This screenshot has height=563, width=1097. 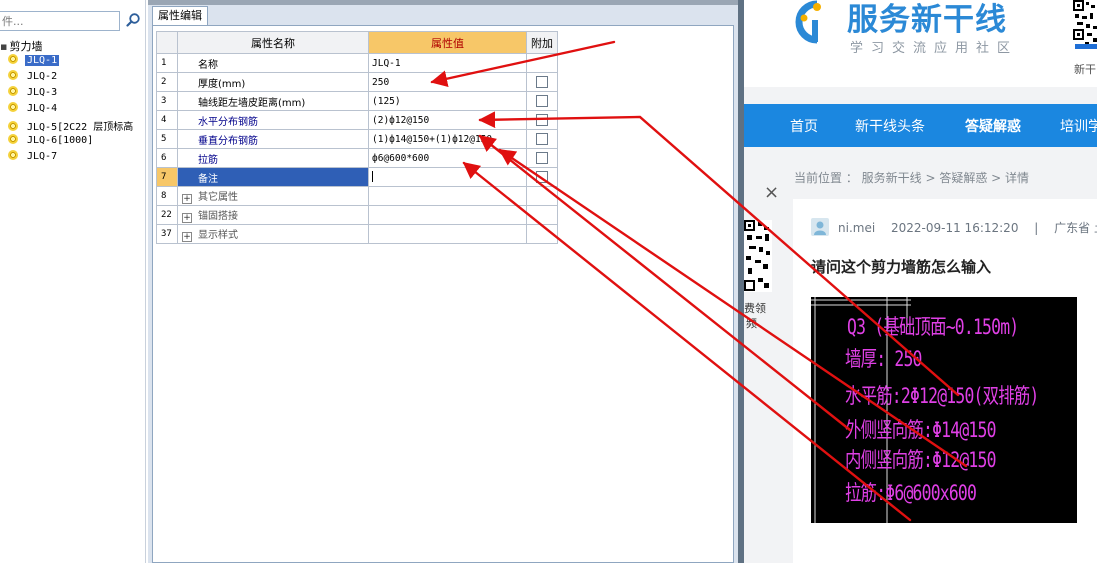 I want to click on property-name-cell: 垂直分布钢筋, so click(x=273, y=139).